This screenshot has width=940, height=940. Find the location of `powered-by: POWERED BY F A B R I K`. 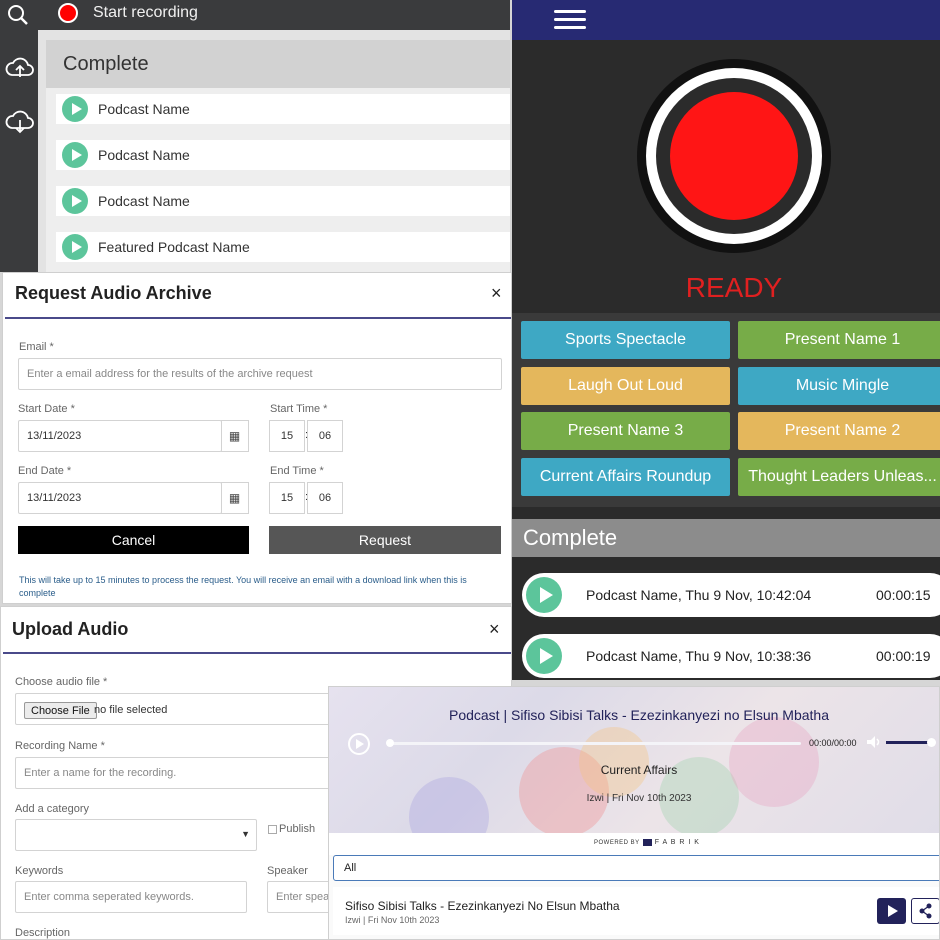

powered-by: POWERED BY F A B R I K is located at coordinates (647, 842).